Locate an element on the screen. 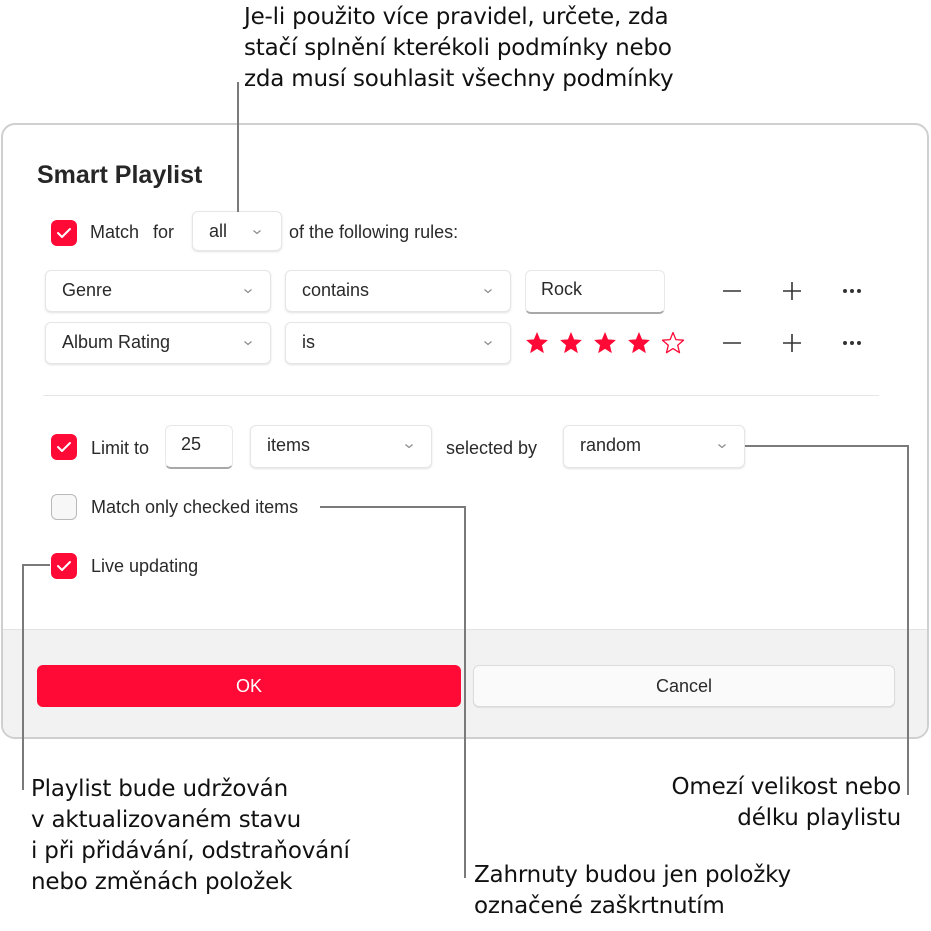 The width and height of the screenshot is (931, 931). match-selector-popup: all is located at coordinates (237, 231).